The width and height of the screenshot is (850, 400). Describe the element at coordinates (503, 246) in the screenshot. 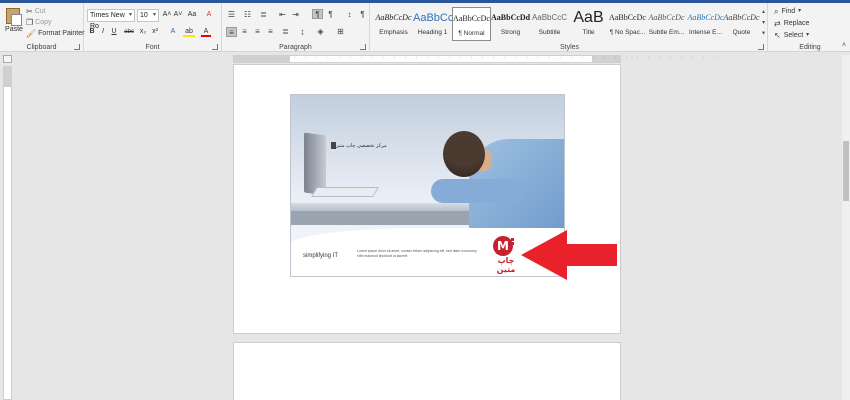

I see `logo-mark: M` at that location.